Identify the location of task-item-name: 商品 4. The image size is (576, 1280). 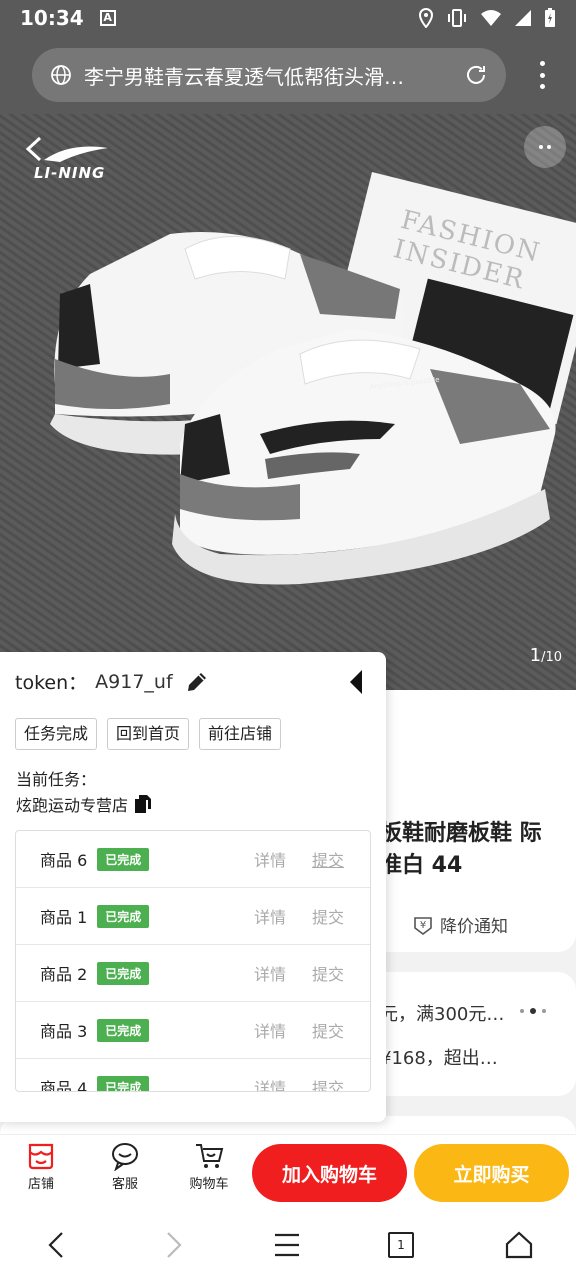
(64, 1085).